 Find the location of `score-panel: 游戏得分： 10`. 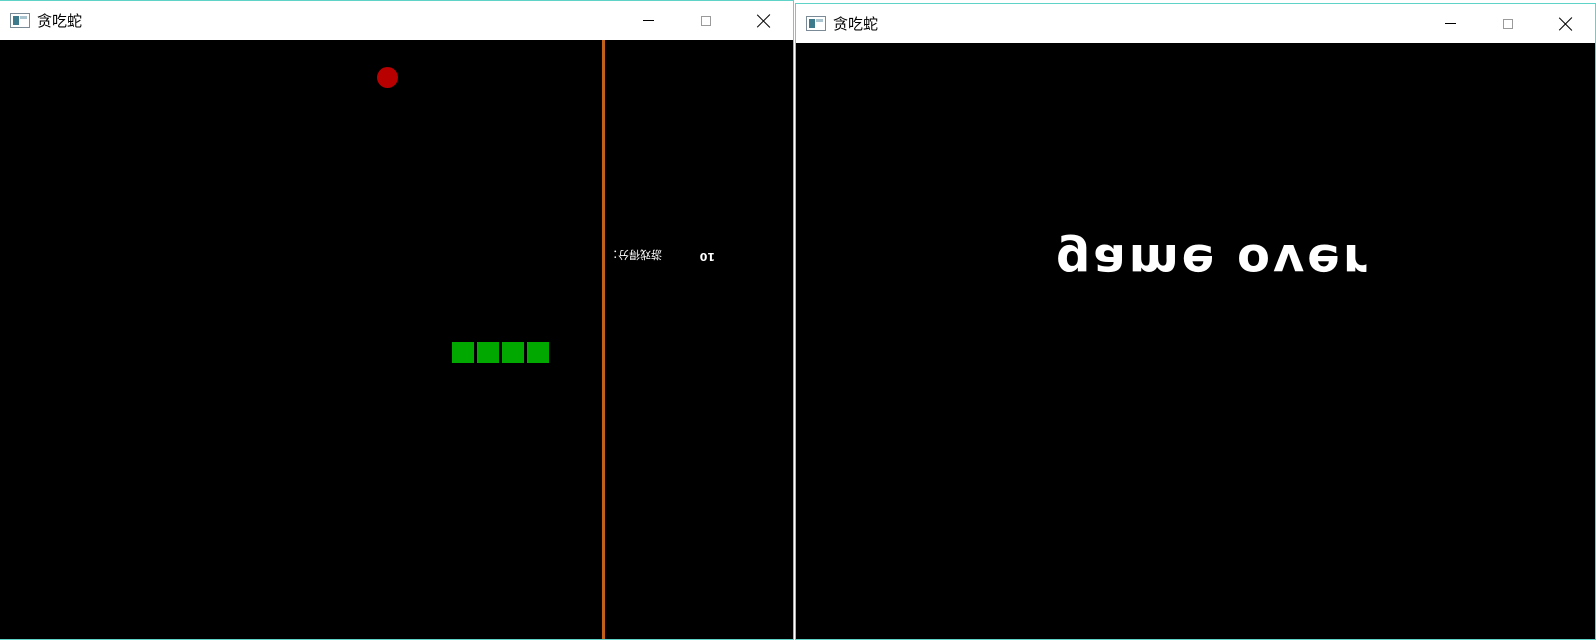

score-panel: 游戏得分： 10 is located at coordinates (662, 254).